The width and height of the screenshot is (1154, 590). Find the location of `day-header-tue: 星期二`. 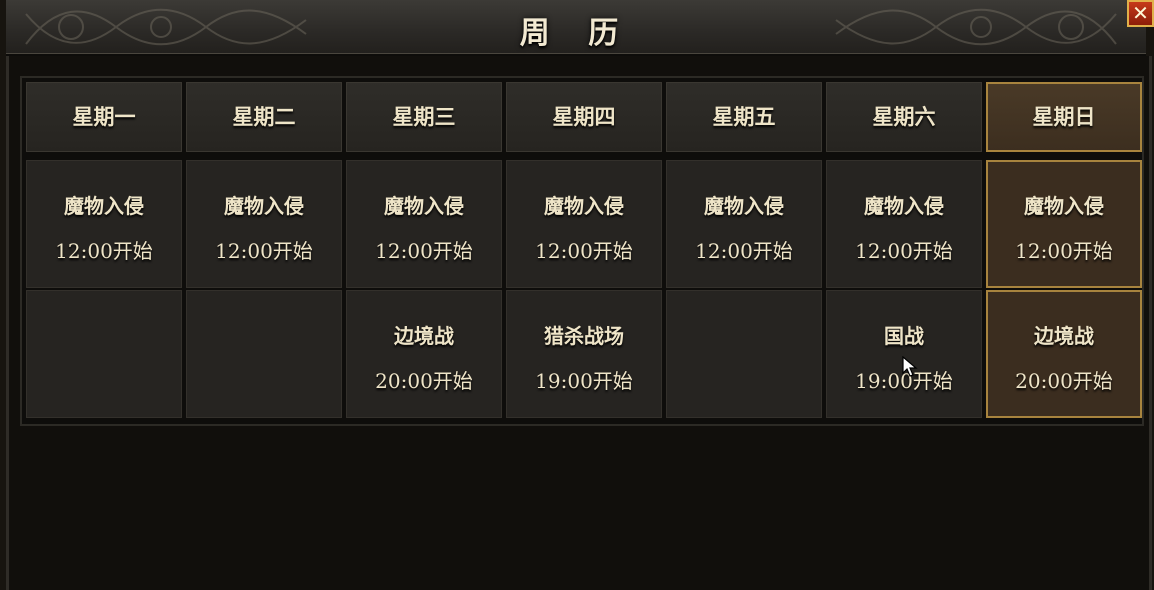

day-header-tue: 星期二 is located at coordinates (264, 117).